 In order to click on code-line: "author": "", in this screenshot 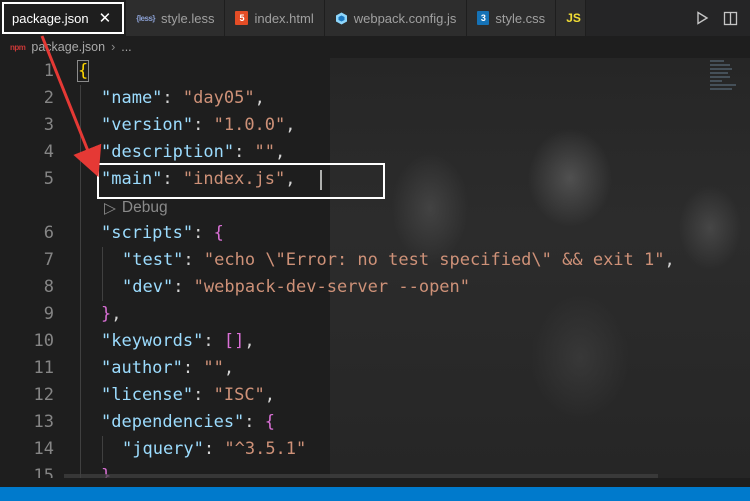, I will do `click(167, 368)`.